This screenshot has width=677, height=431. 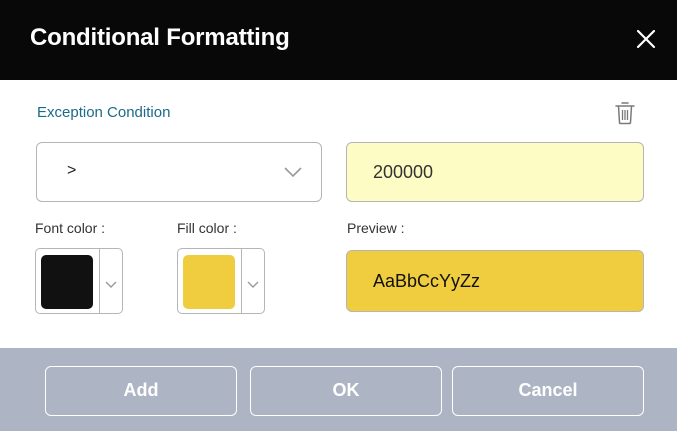 I want to click on preview-text: AaBbCcYyZz, so click(x=427, y=281).